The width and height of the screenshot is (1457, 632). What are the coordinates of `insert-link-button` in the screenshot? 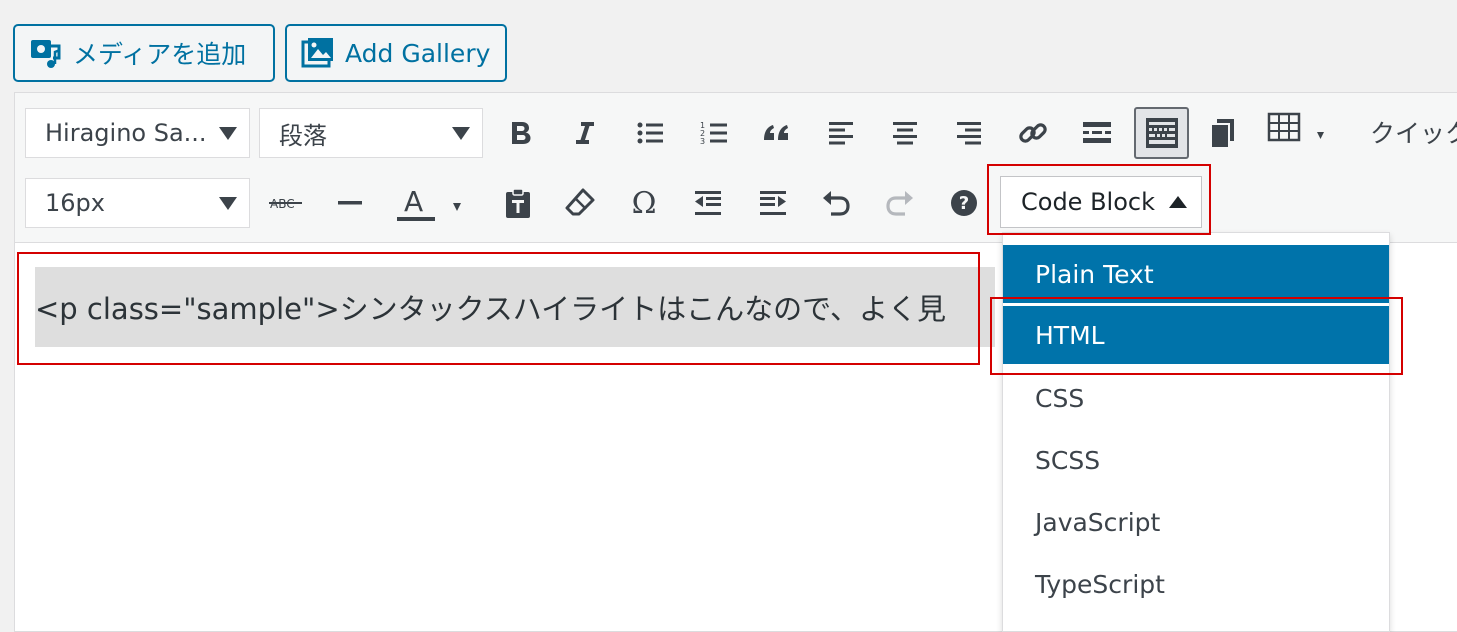 It's located at (1033, 133).